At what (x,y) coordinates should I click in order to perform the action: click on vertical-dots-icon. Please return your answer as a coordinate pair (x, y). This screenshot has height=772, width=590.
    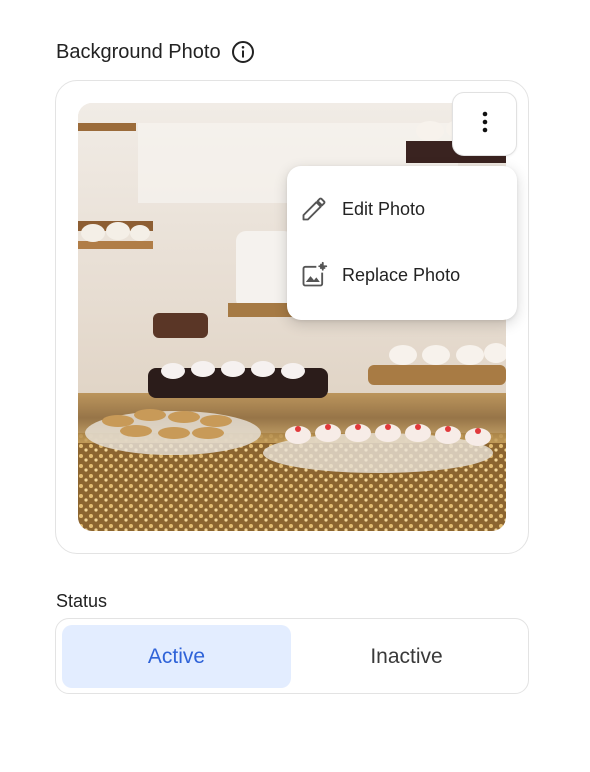
    Looking at the image, I should click on (485, 124).